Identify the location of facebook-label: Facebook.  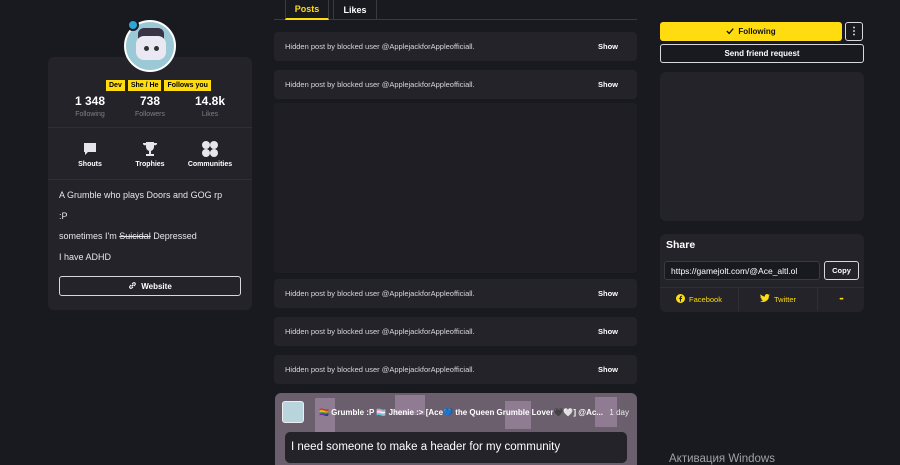
(705, 299).